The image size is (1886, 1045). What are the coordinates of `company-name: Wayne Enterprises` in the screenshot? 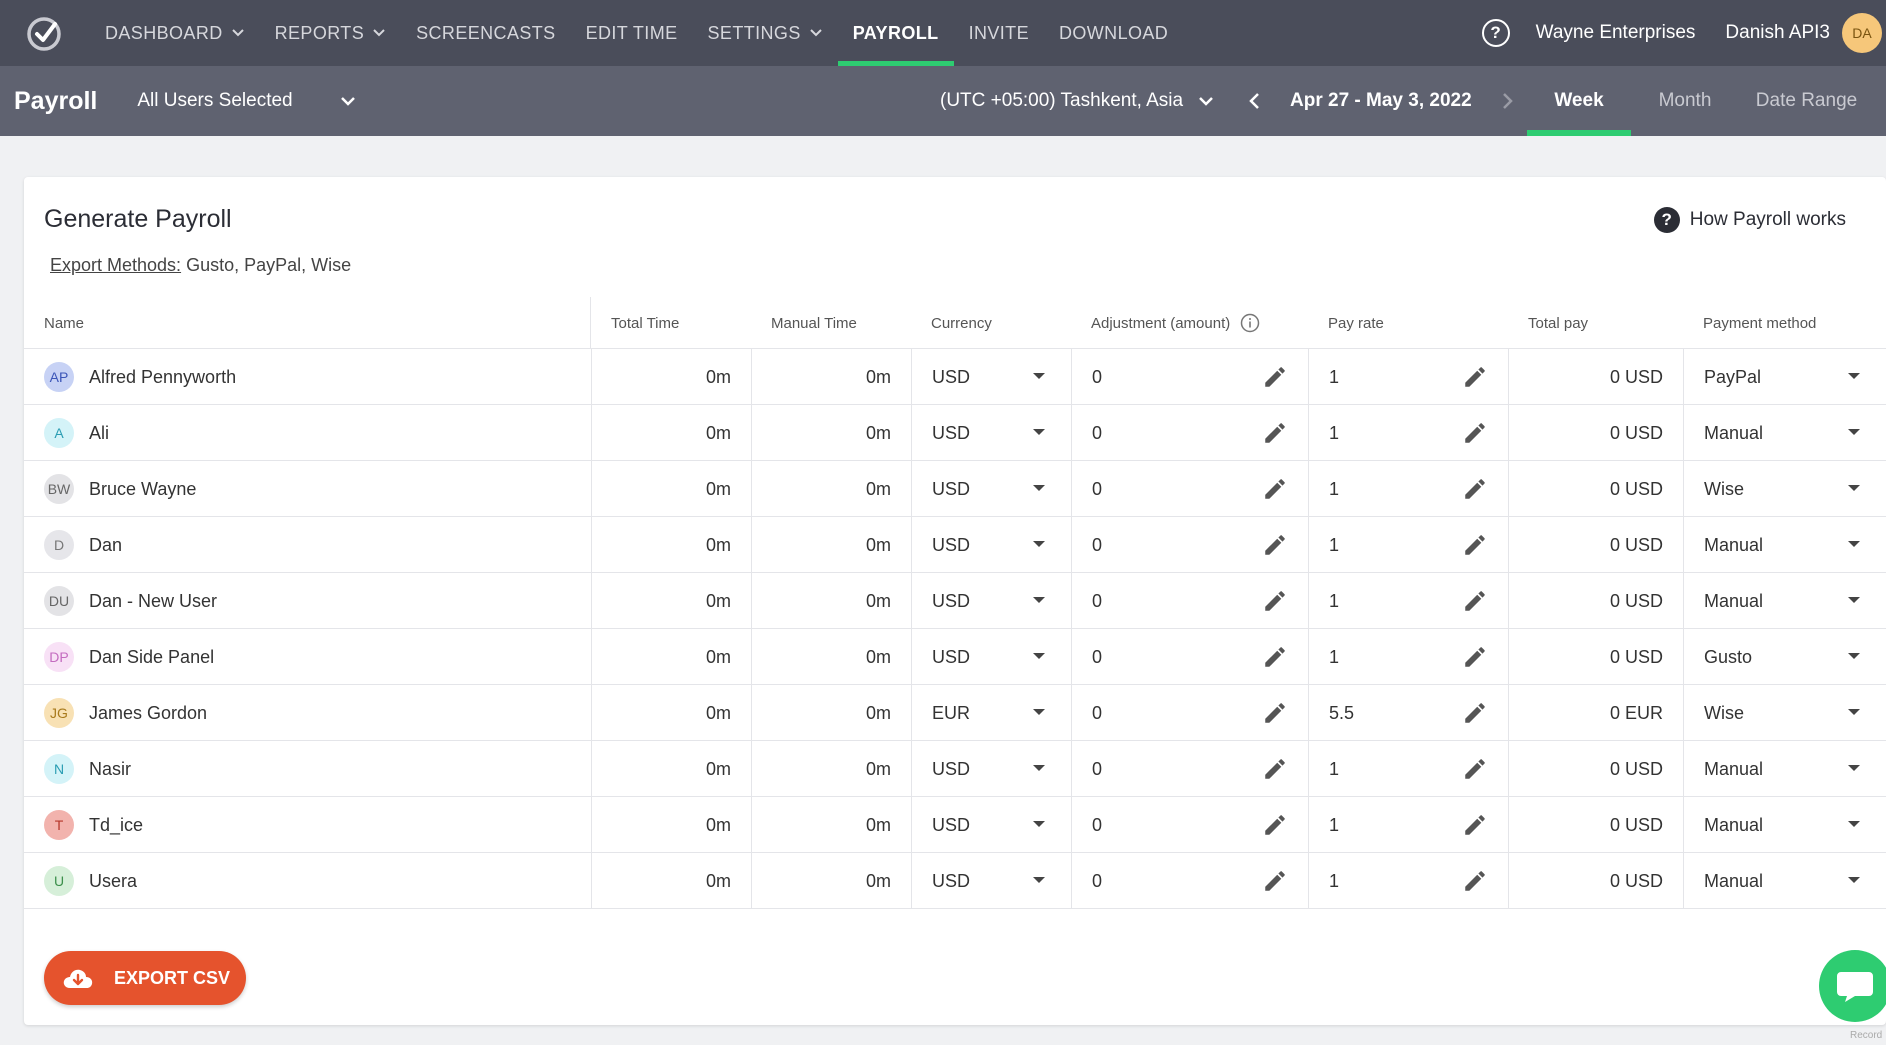 It's located at (1616, 33).